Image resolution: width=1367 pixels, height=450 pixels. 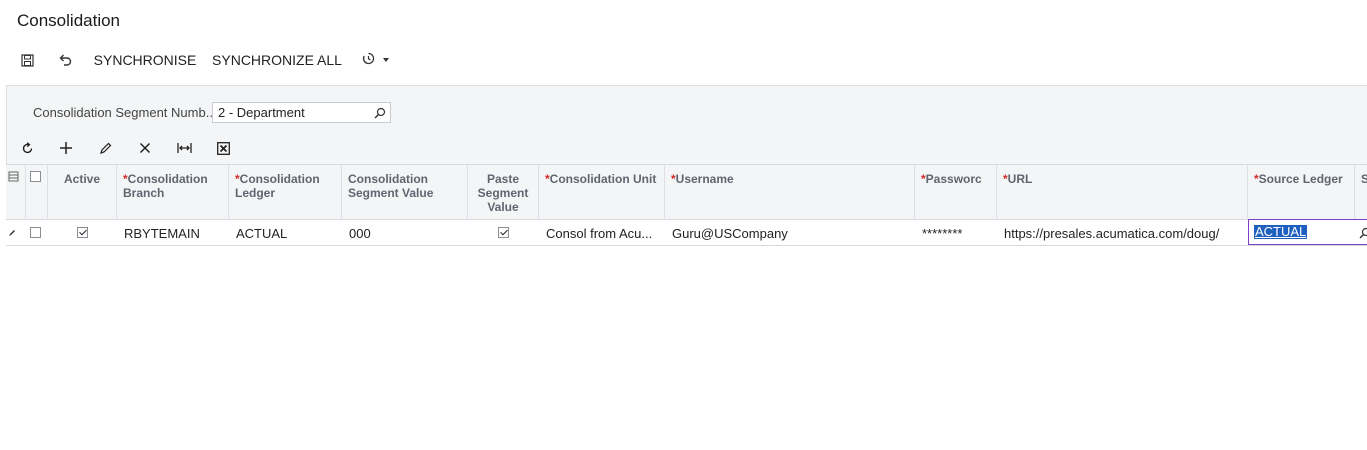 I want to click on paste-segment-checkbox, so click(x=503, y=232).